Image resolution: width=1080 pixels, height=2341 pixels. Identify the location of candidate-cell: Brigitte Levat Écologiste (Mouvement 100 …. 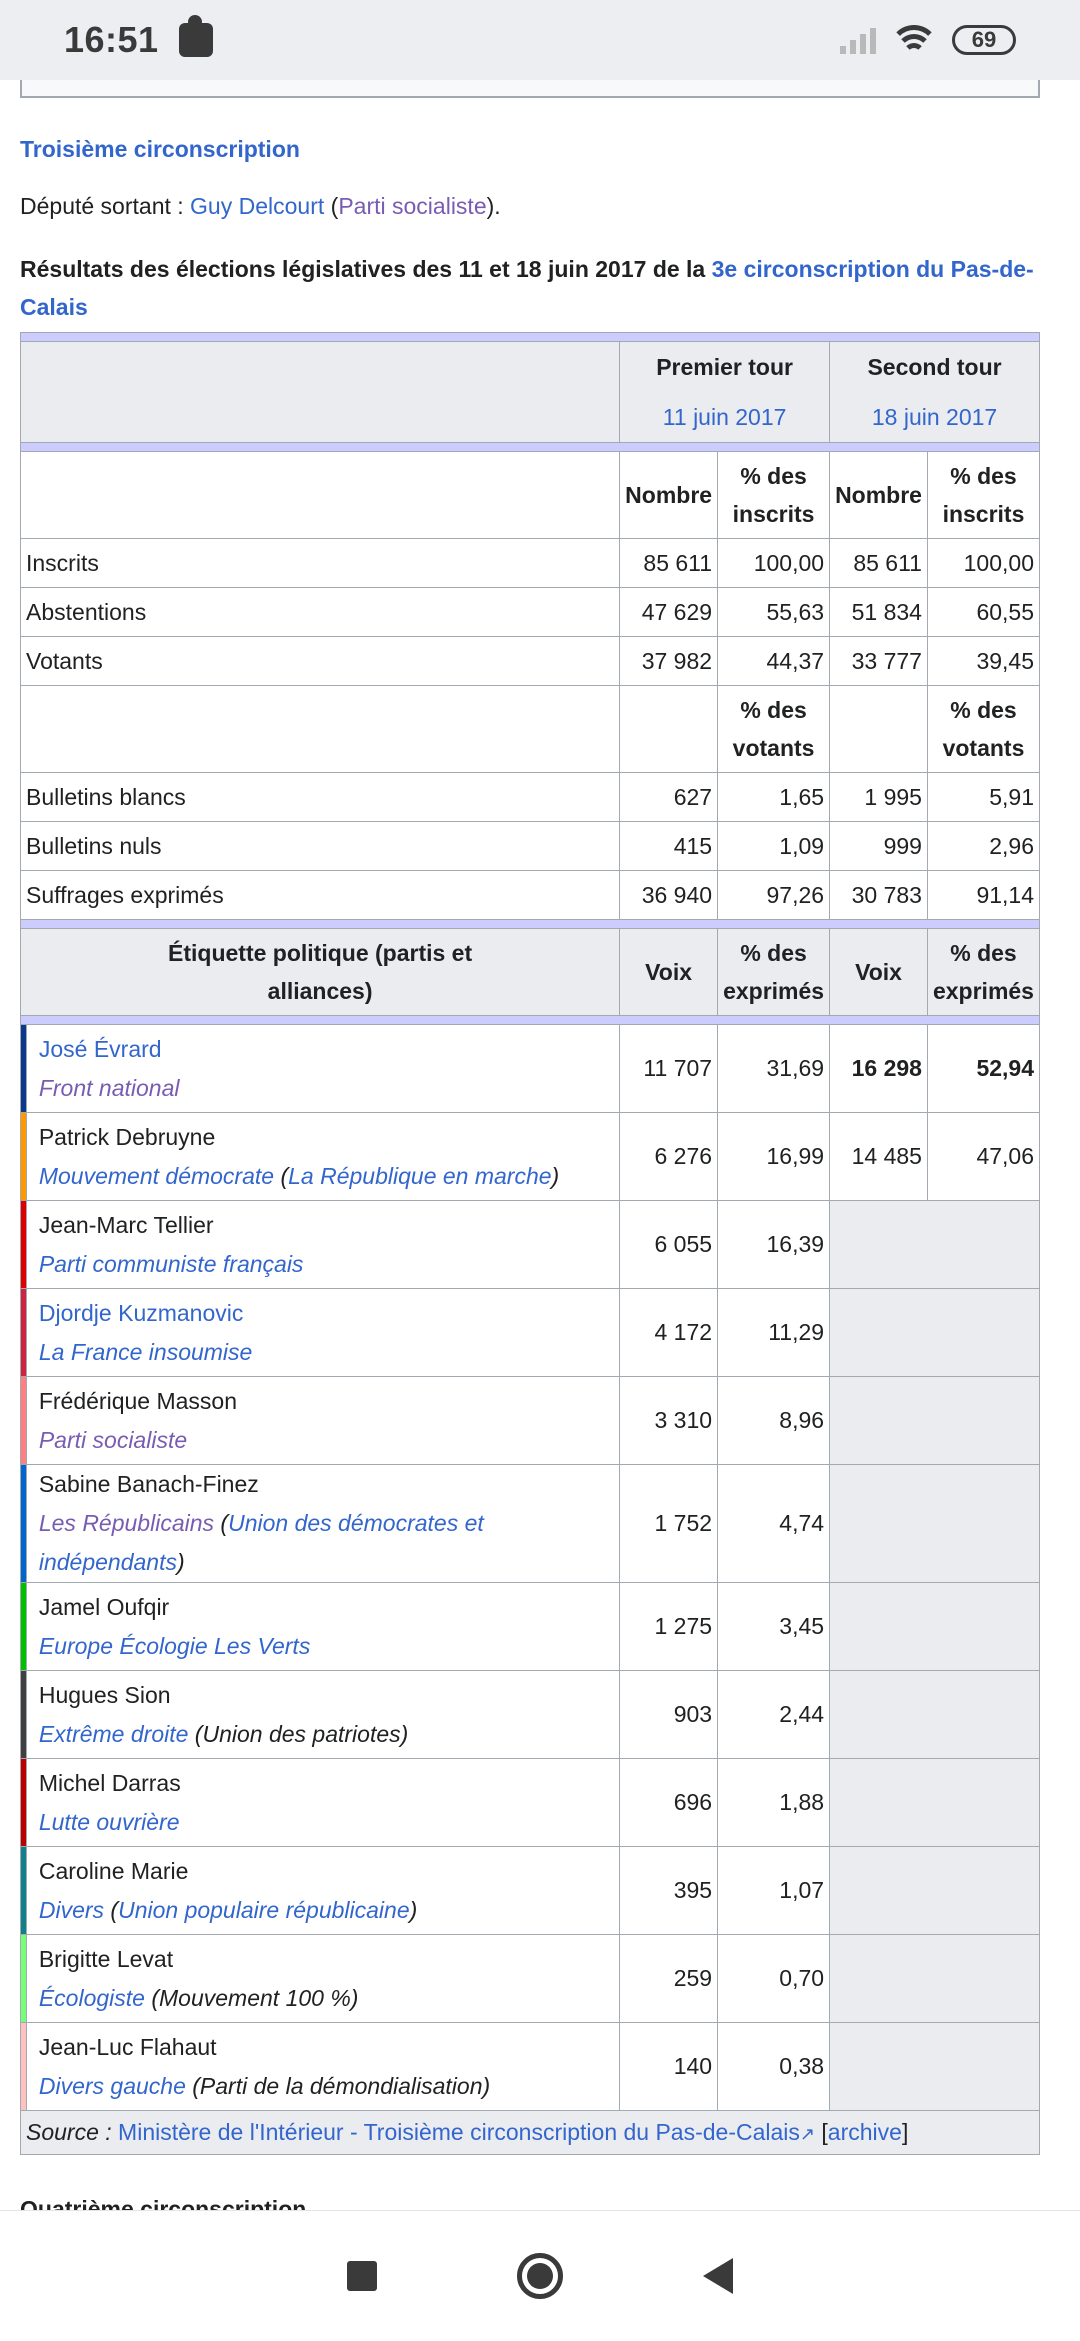
(323, 1978).